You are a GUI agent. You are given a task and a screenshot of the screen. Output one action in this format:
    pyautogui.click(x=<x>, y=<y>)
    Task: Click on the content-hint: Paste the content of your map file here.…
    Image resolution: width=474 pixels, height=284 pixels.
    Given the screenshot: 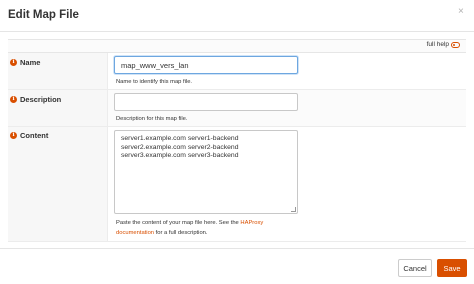 What is the action you would take?
    pyautogui.click(x=190, y=228)
    